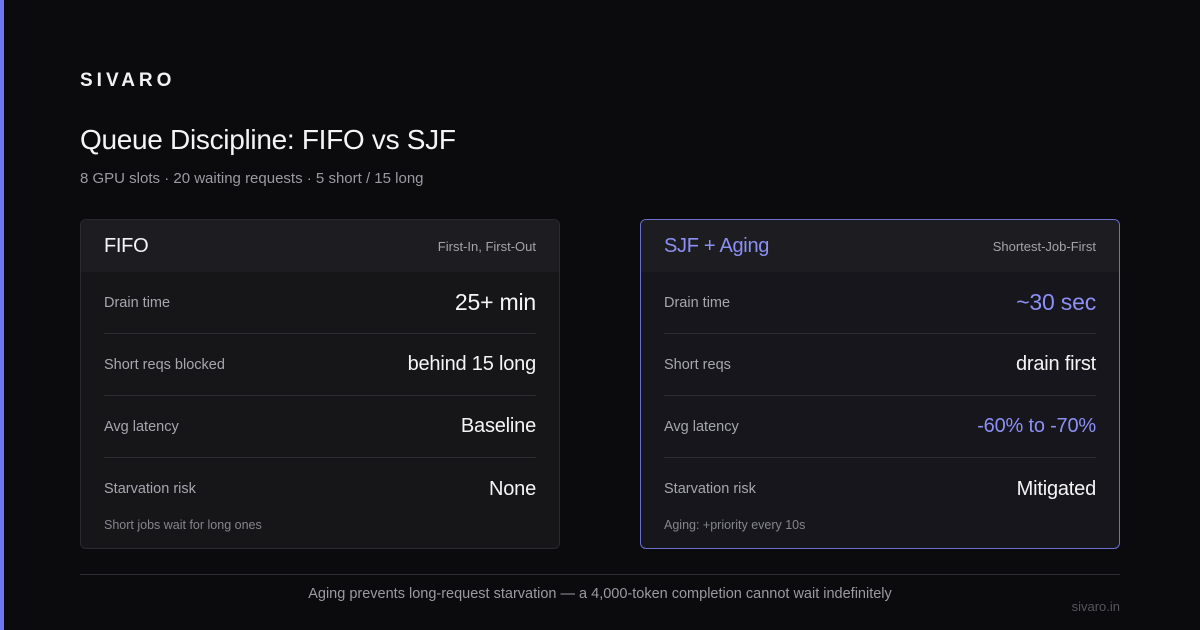 The height and width of the screenshot is (630, 1200). Describe the element at coordinates (320, 246) in the screenshot. I see `fifo-card-header: FIFO First-In, First-Out` at that location.